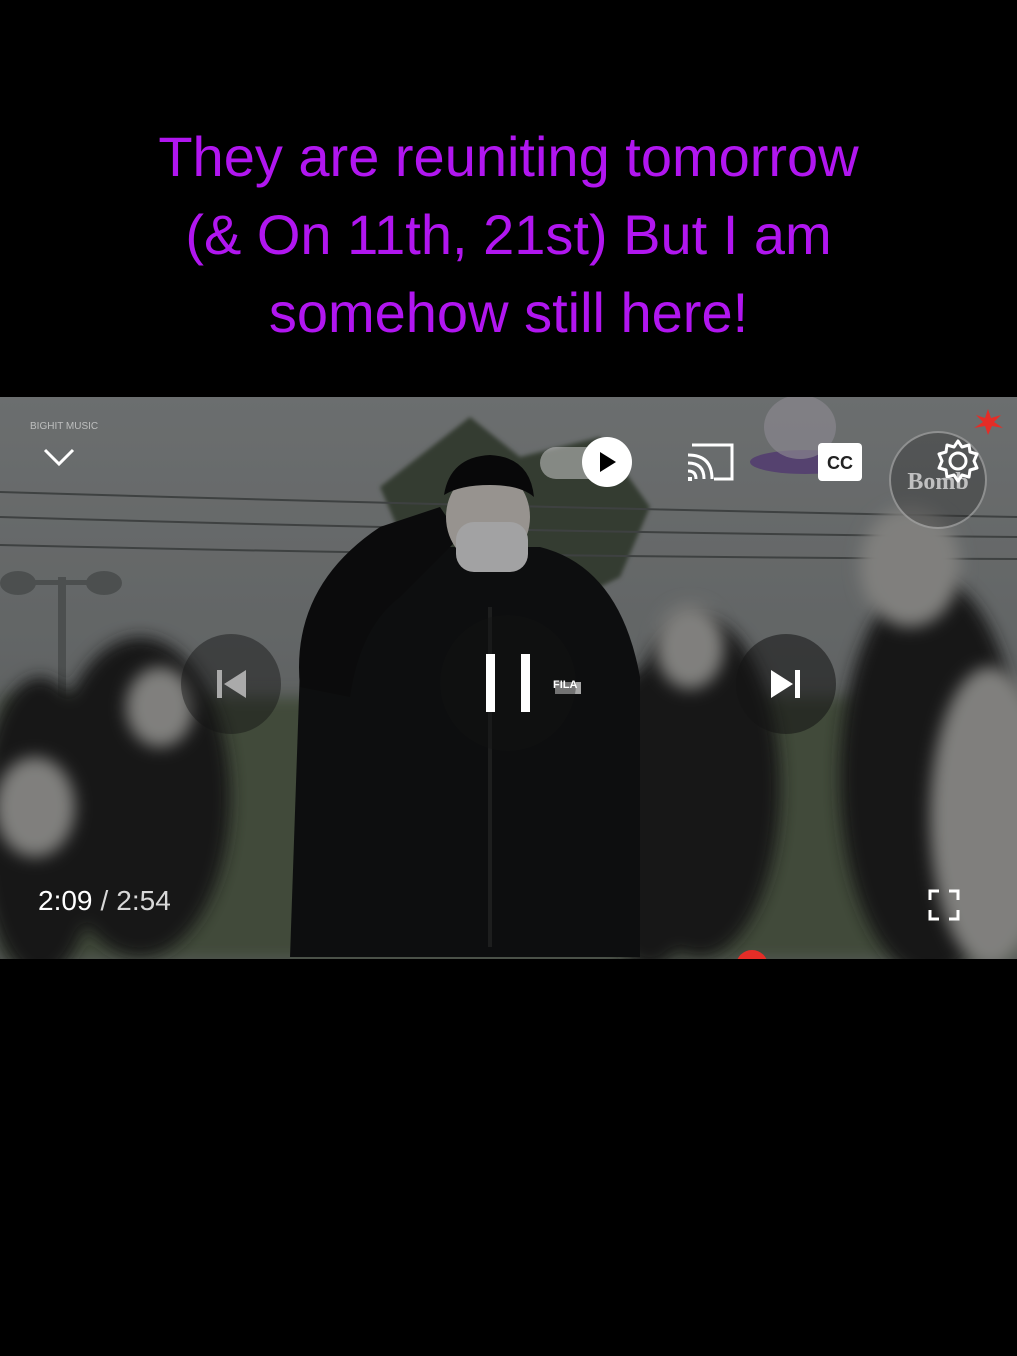 The height and width of the screenshot is (1356, 1017). I want to click on bighit-watermark: BIGHIT MUSIC, so click(64, 426).